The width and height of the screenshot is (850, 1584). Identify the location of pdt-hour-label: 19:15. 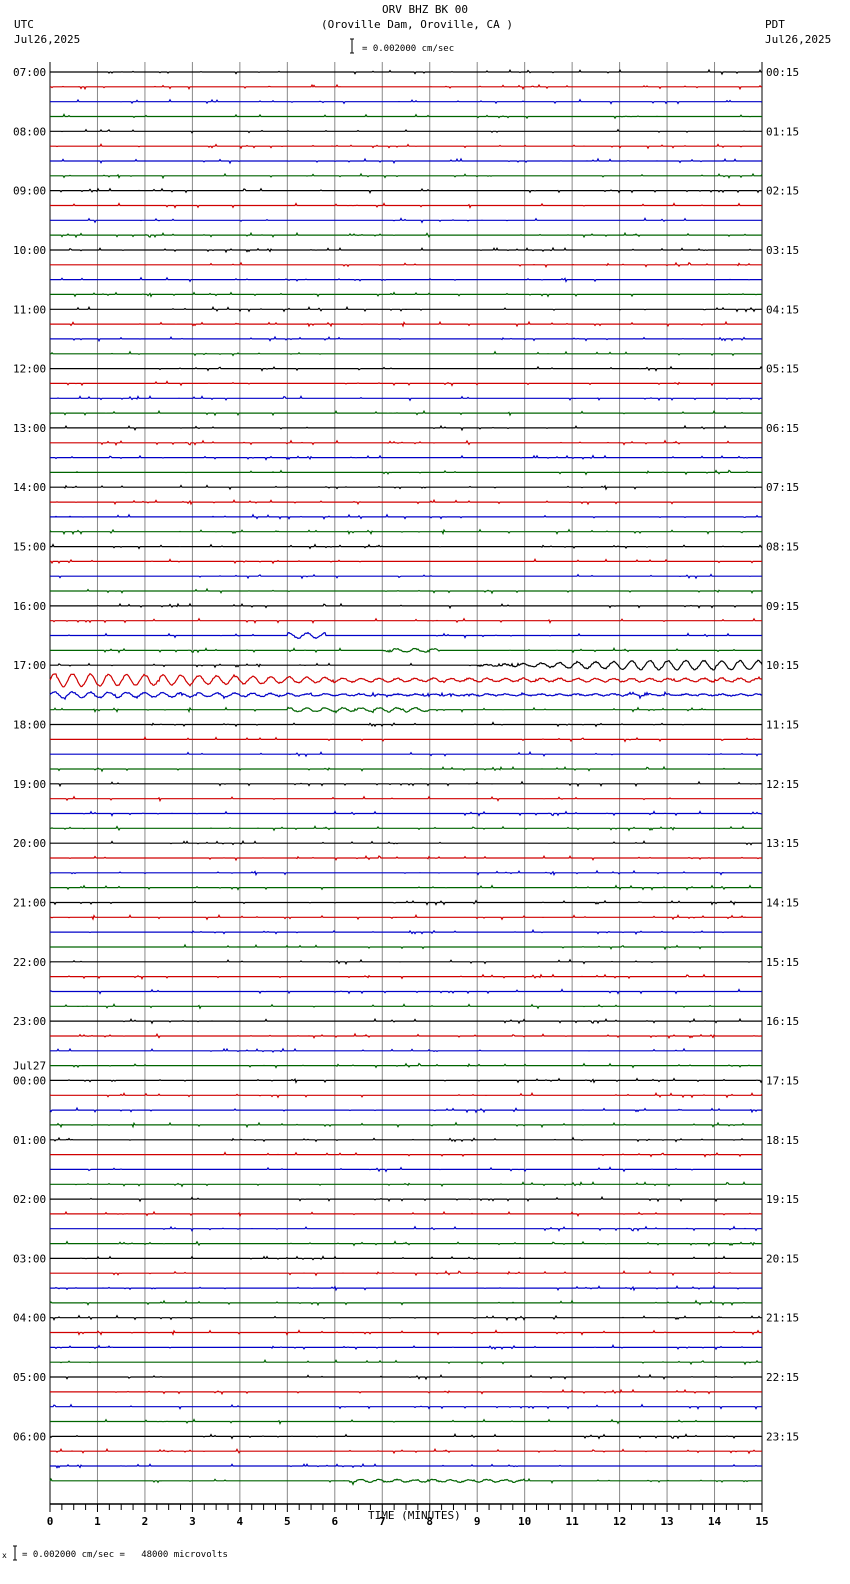
(782, 1199).